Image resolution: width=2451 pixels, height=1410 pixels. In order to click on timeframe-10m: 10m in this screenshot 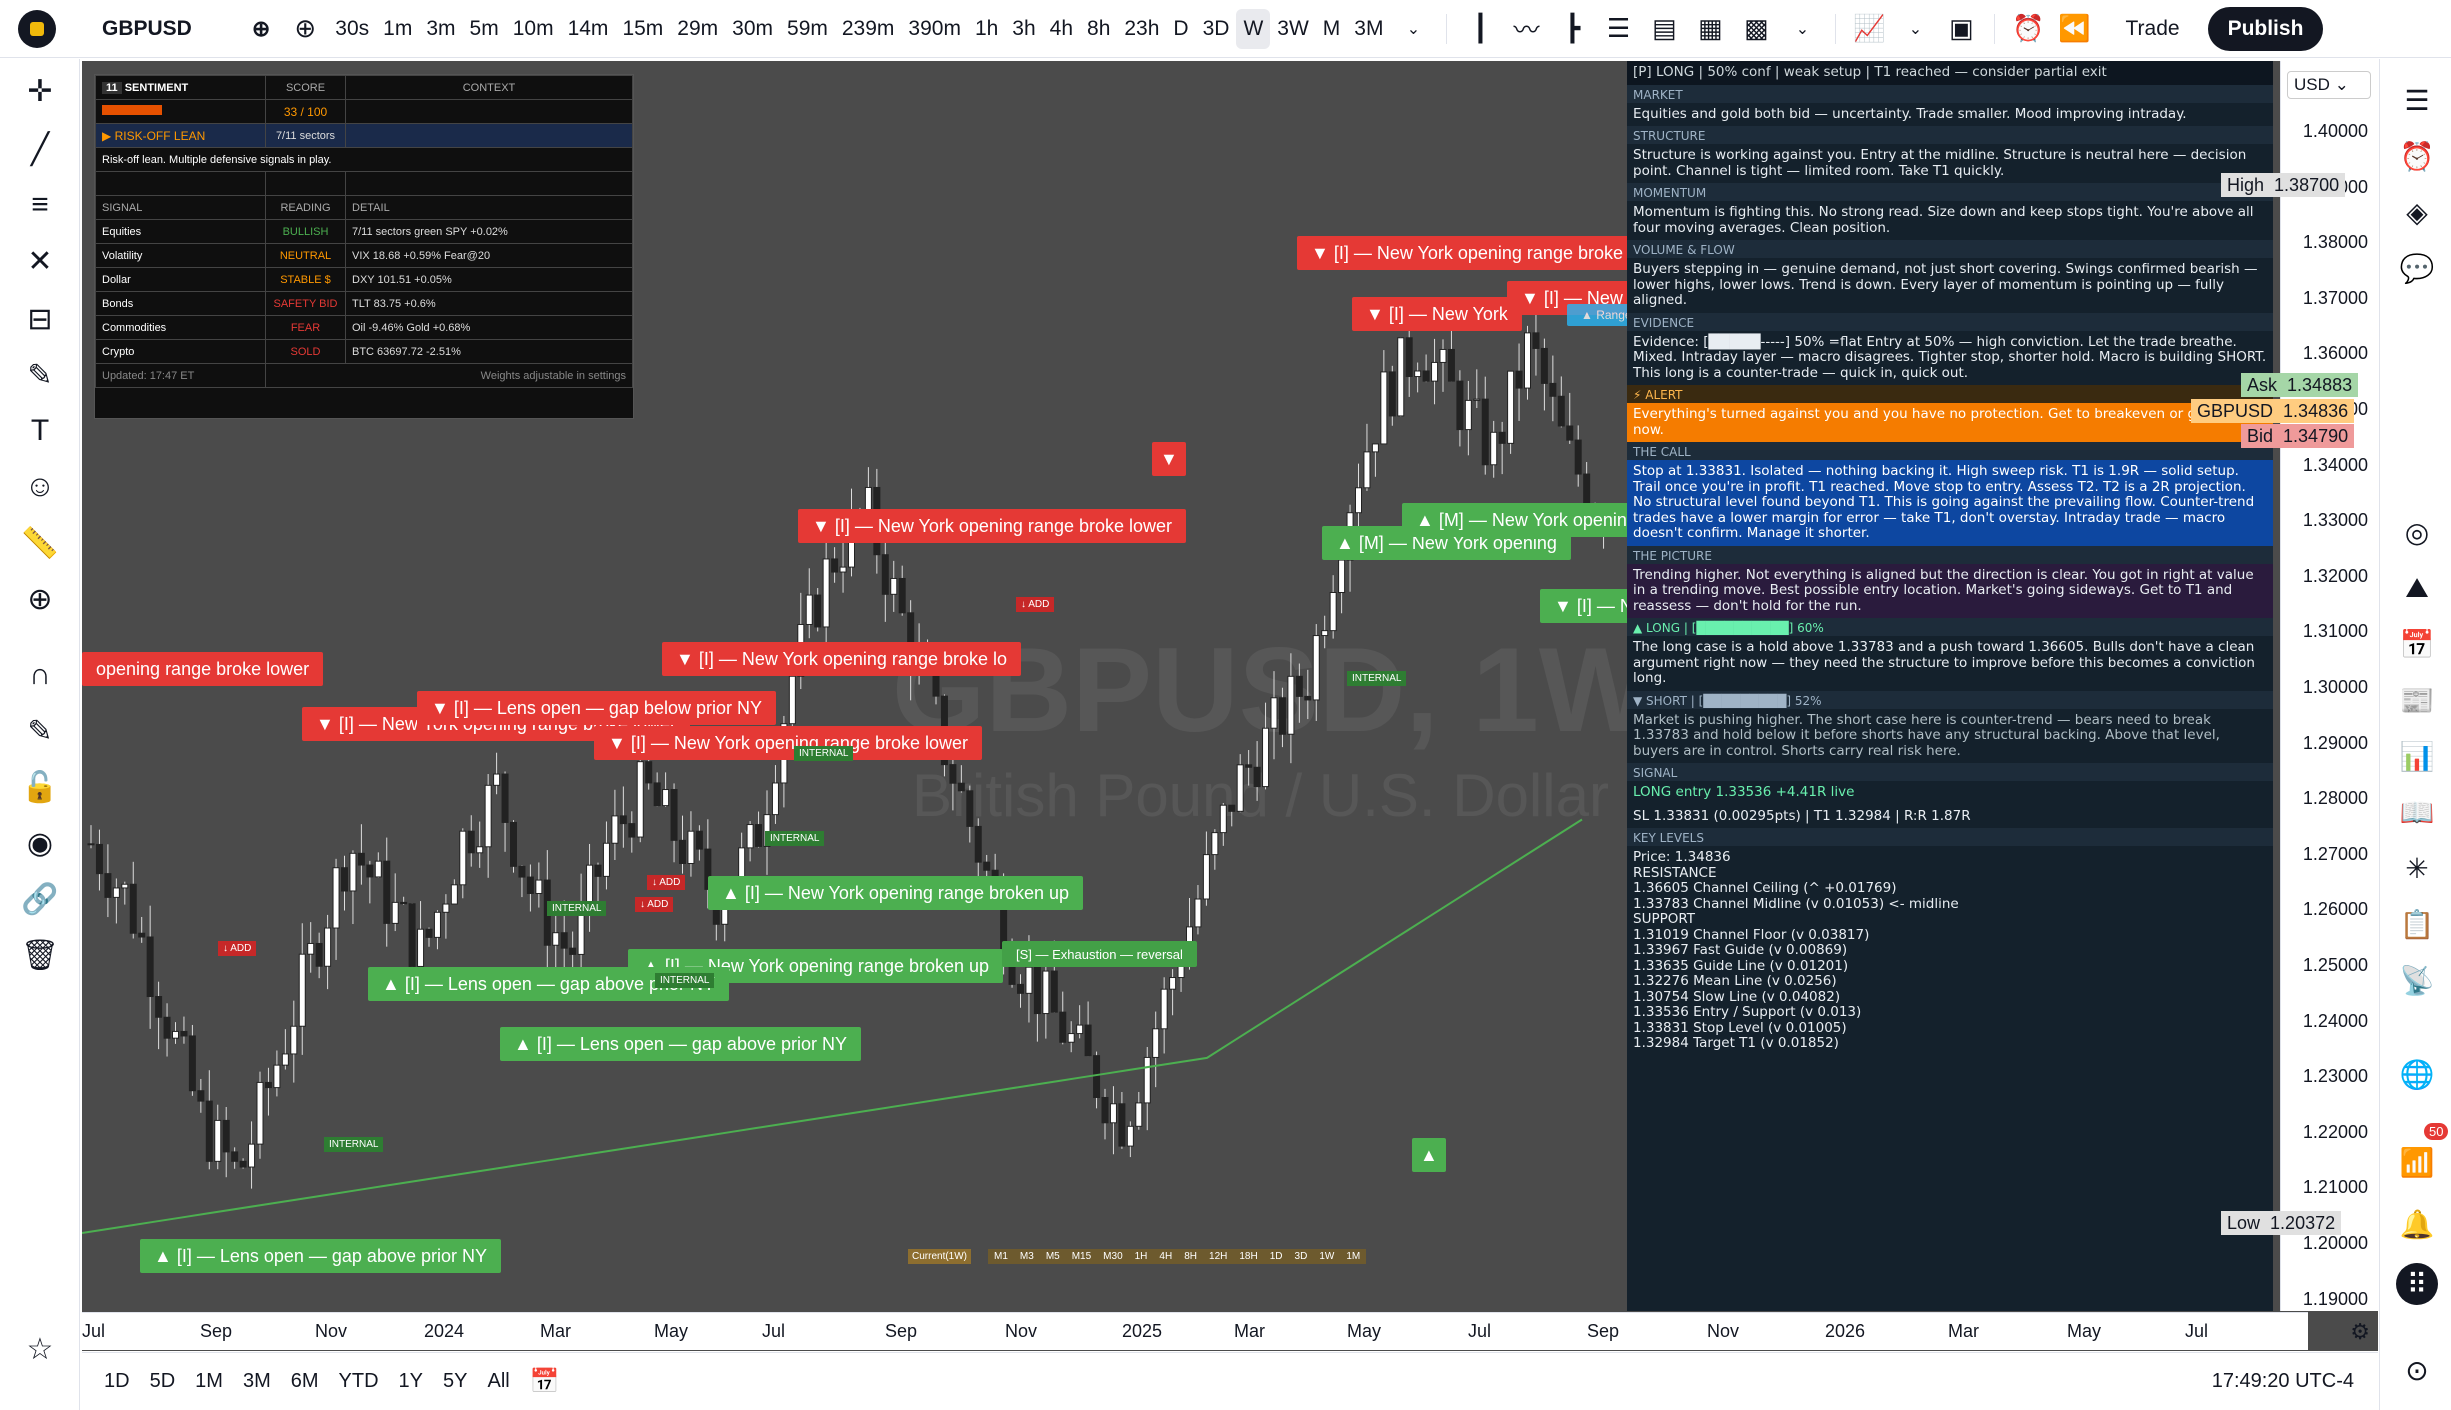, I will do `click(533, 29)`.